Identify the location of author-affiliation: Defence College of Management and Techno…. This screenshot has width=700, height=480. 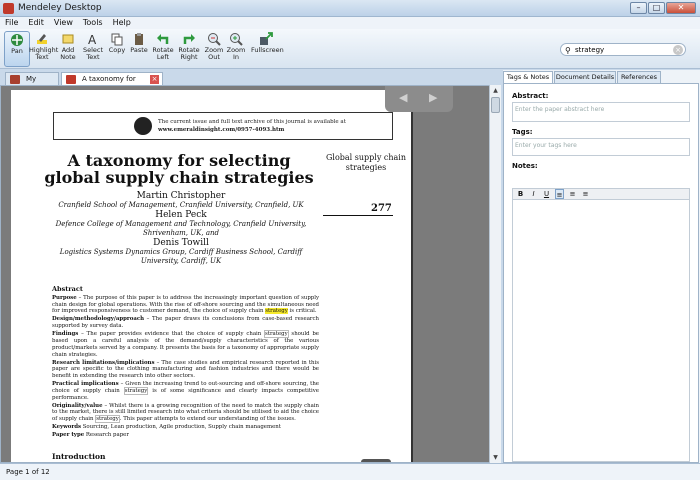
(181, 228).